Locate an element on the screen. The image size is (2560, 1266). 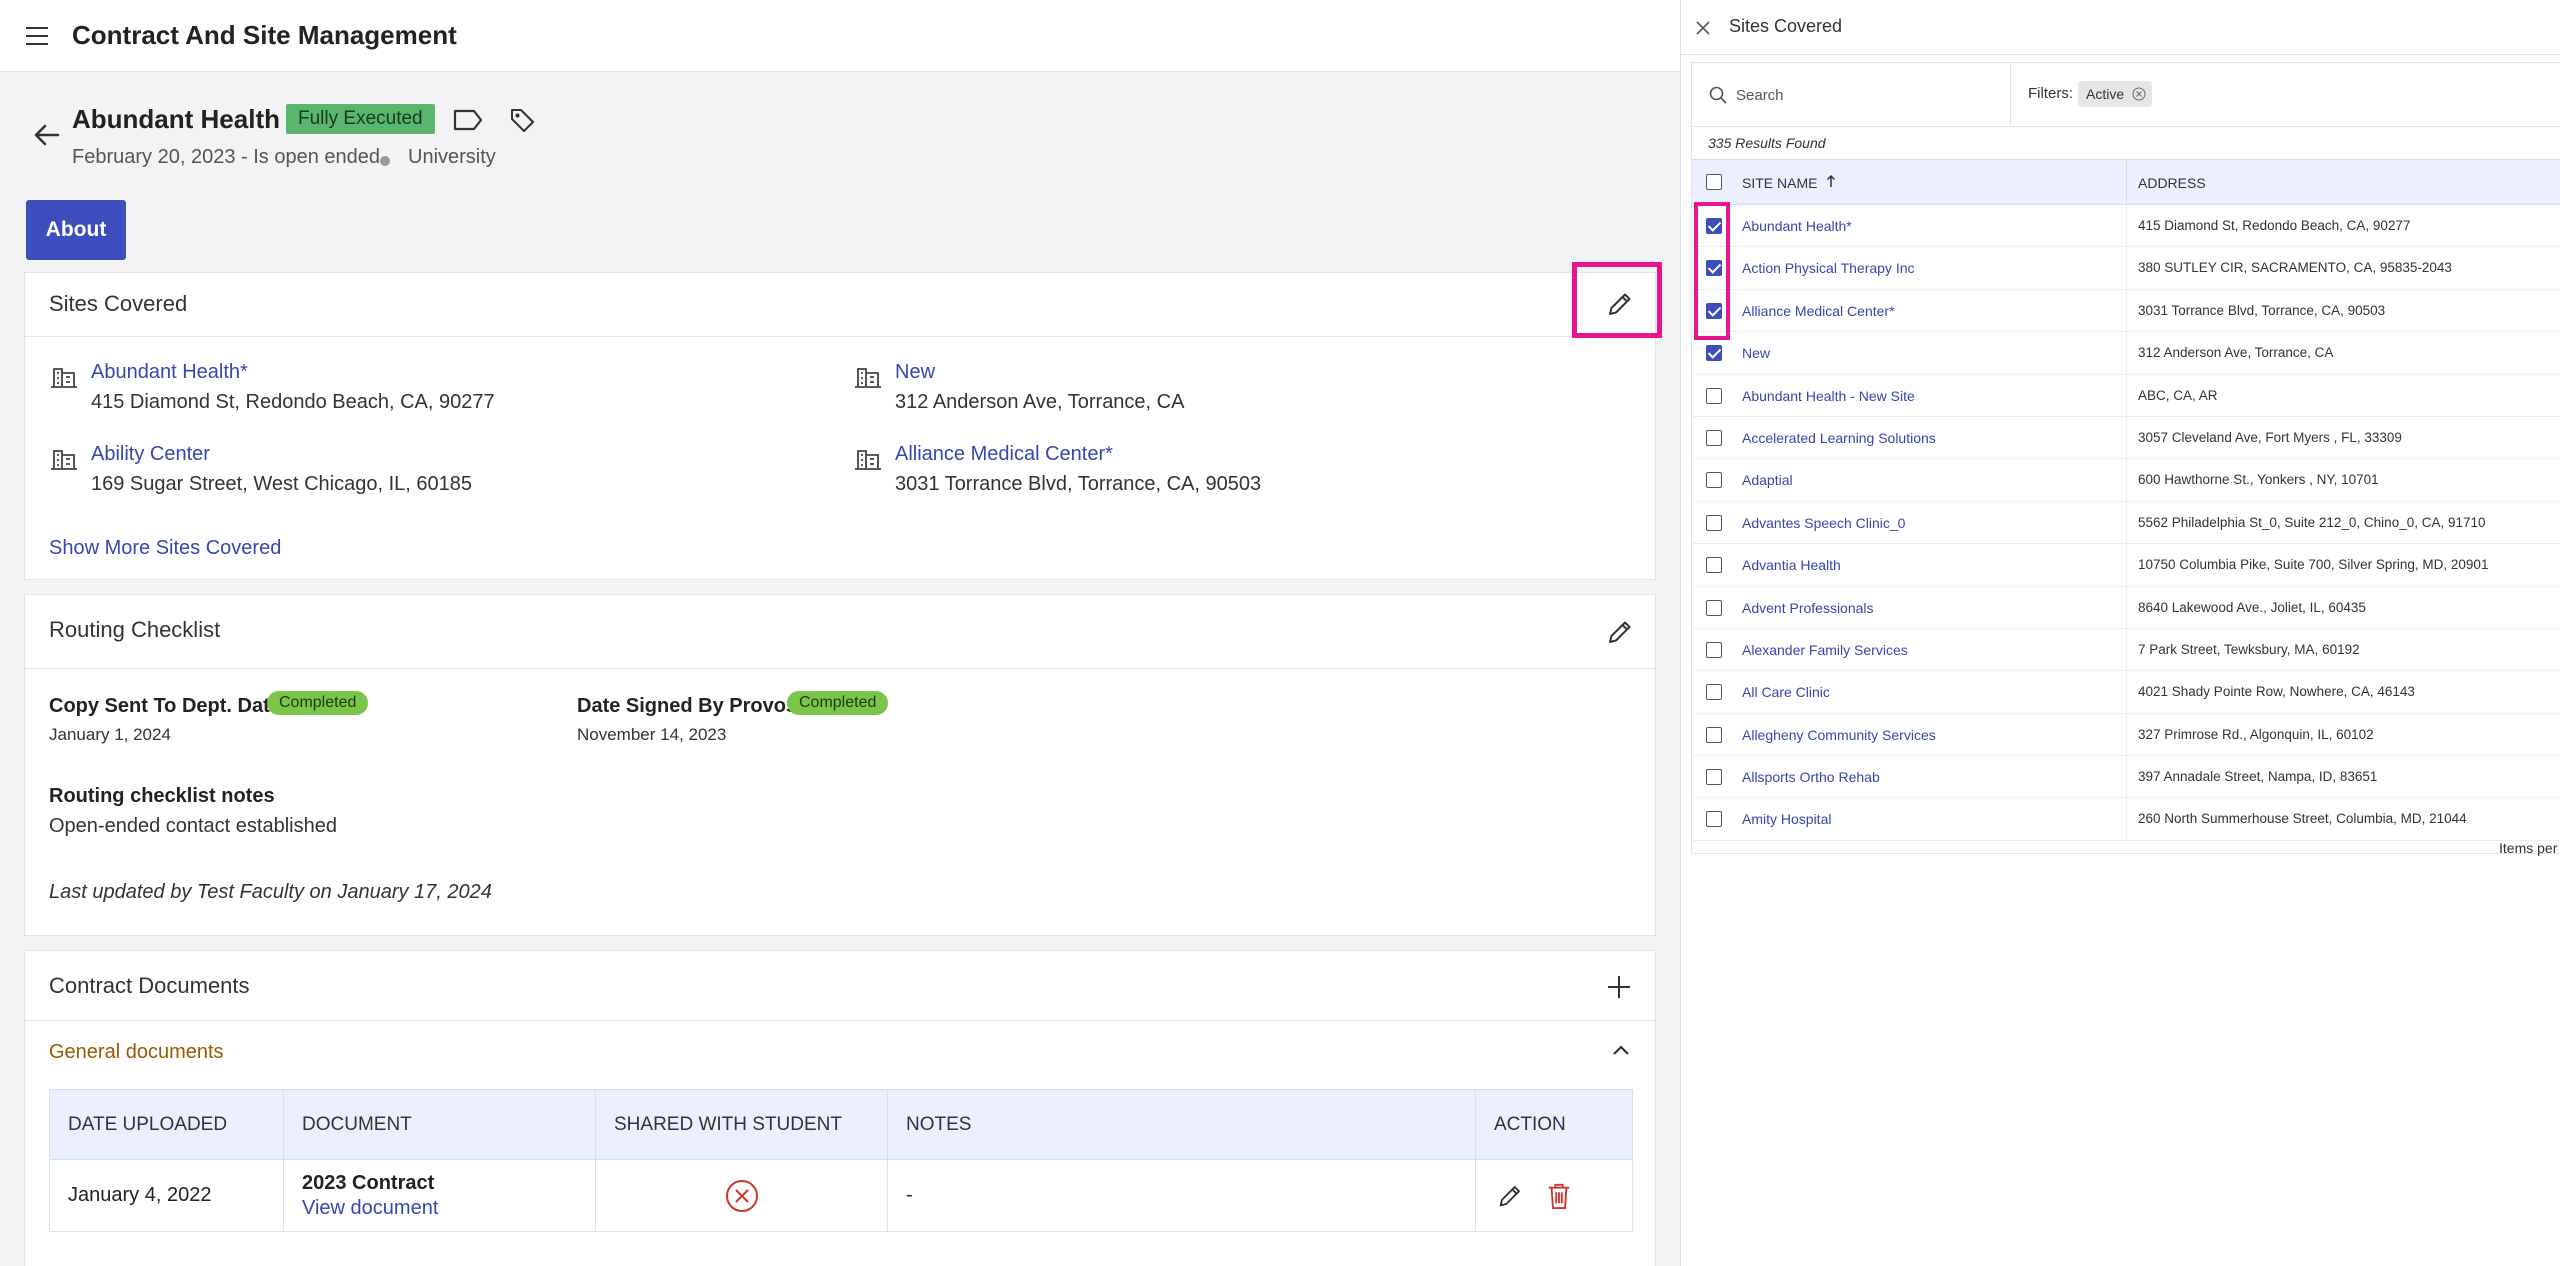
site-address: ABC, CA, AR is located at coordinates (2178, 395).